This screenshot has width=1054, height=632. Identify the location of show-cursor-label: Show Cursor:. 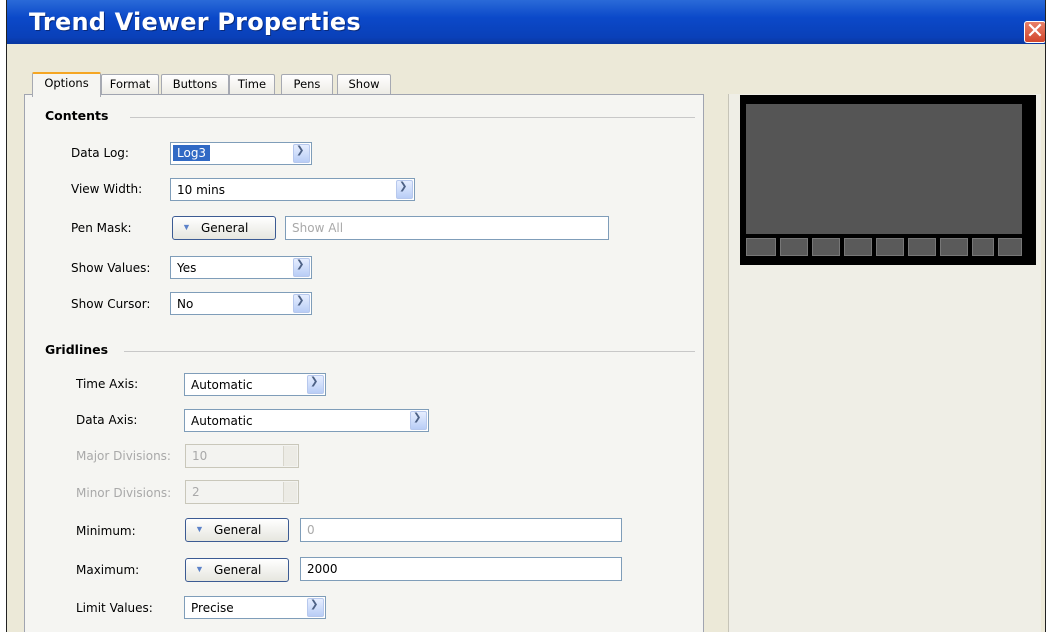
(111, 304).